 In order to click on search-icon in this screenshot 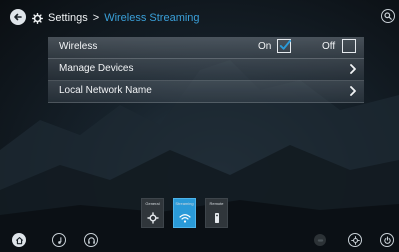, I will do `click(388, 16)`.